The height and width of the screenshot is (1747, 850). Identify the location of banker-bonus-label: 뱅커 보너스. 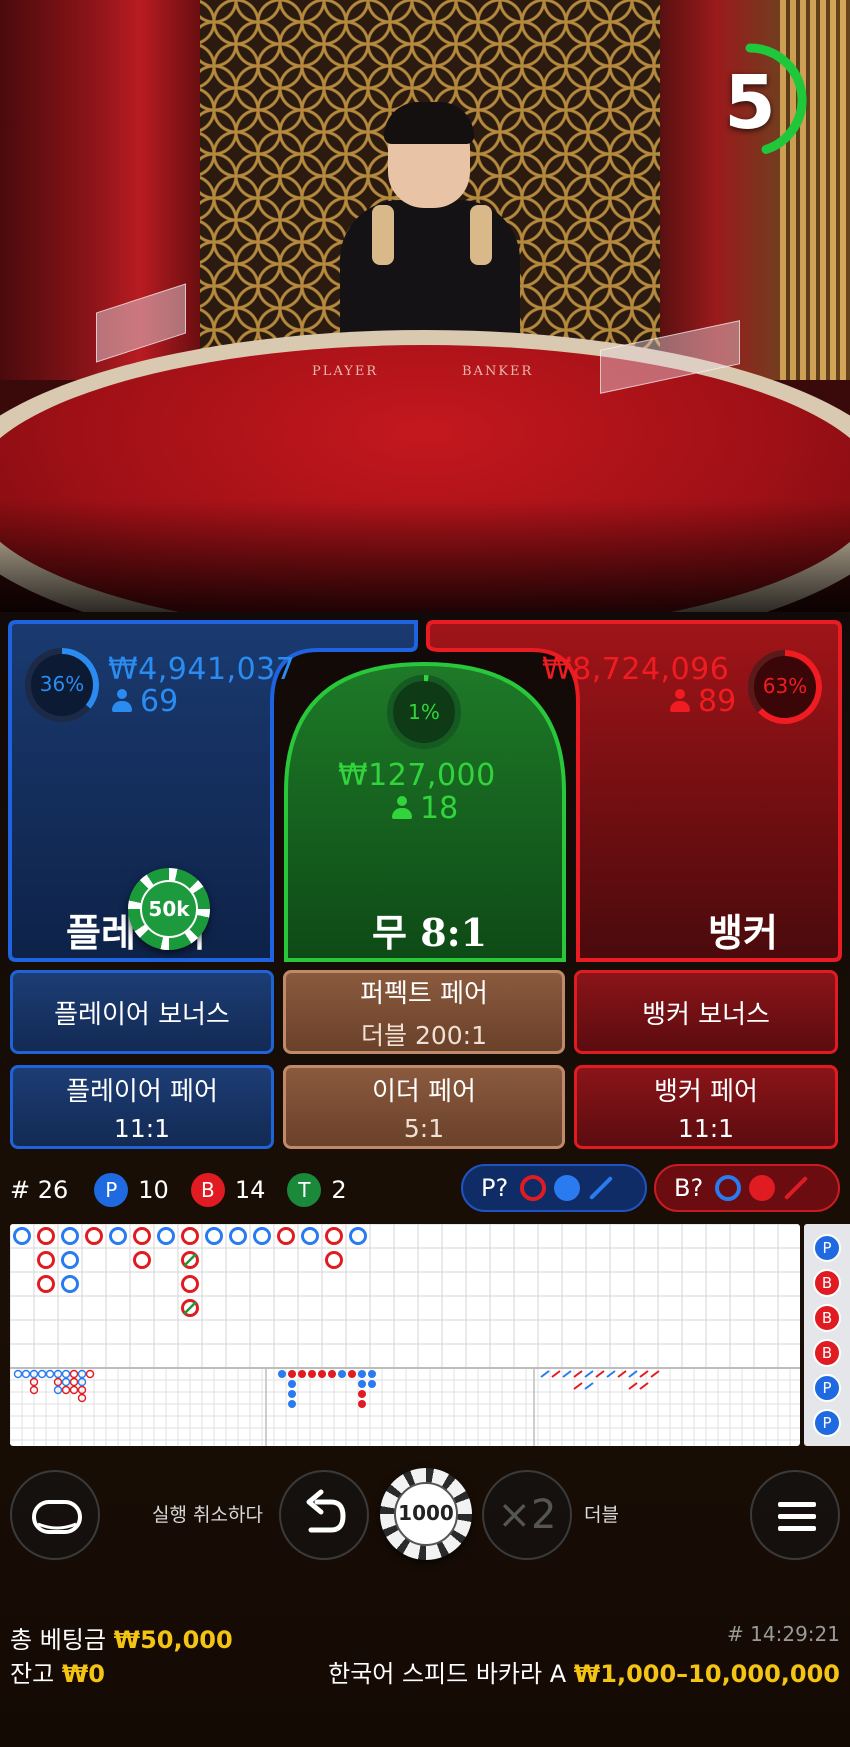
(706, 1014).